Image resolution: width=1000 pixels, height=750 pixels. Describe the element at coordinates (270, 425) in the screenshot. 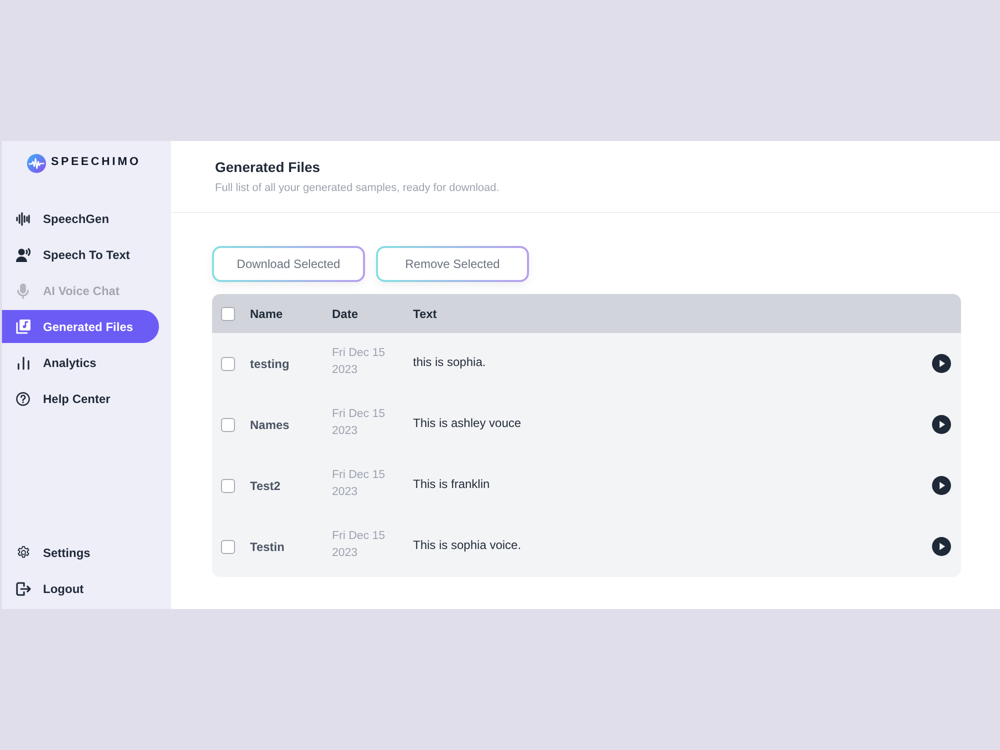

I see `file-name: Names` at that location.